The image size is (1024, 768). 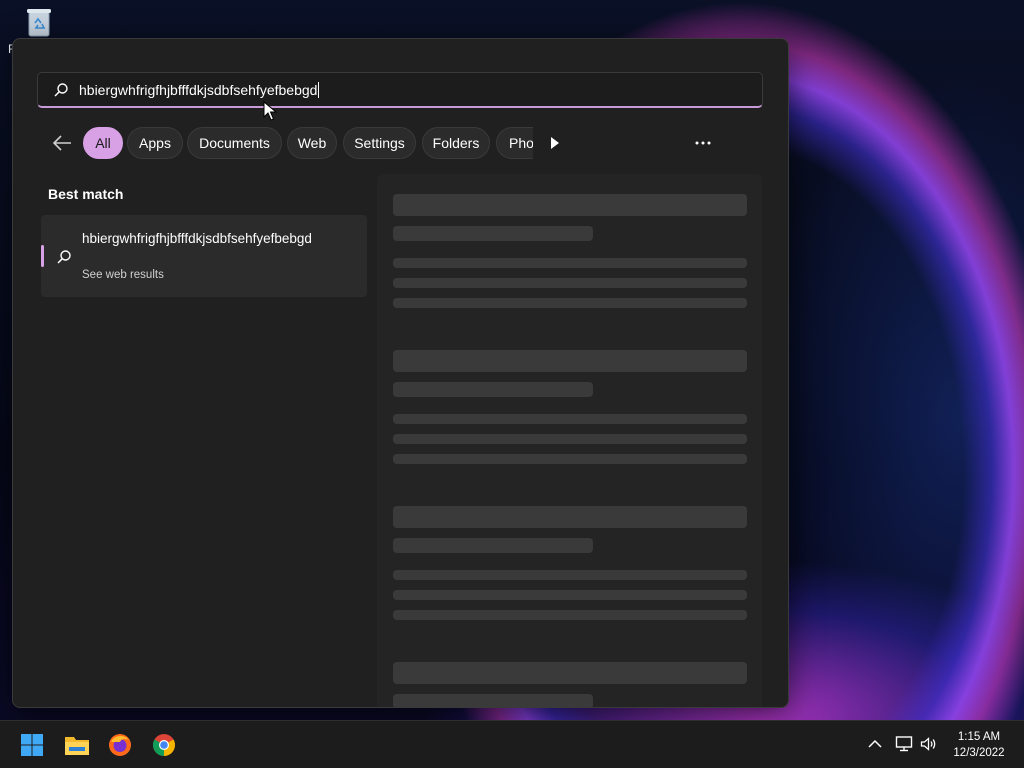 What do you see at coordinates (703, 143) in the screenshot?
I see `more-options-icon` at bounding box center [703, 143].